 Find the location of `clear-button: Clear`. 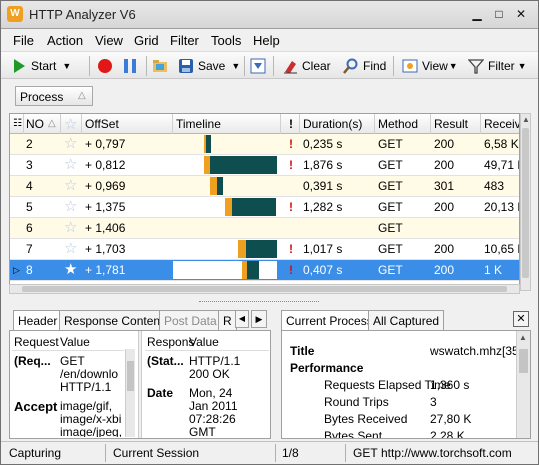

clear-button: Clear is located at coordinates (306, 66).